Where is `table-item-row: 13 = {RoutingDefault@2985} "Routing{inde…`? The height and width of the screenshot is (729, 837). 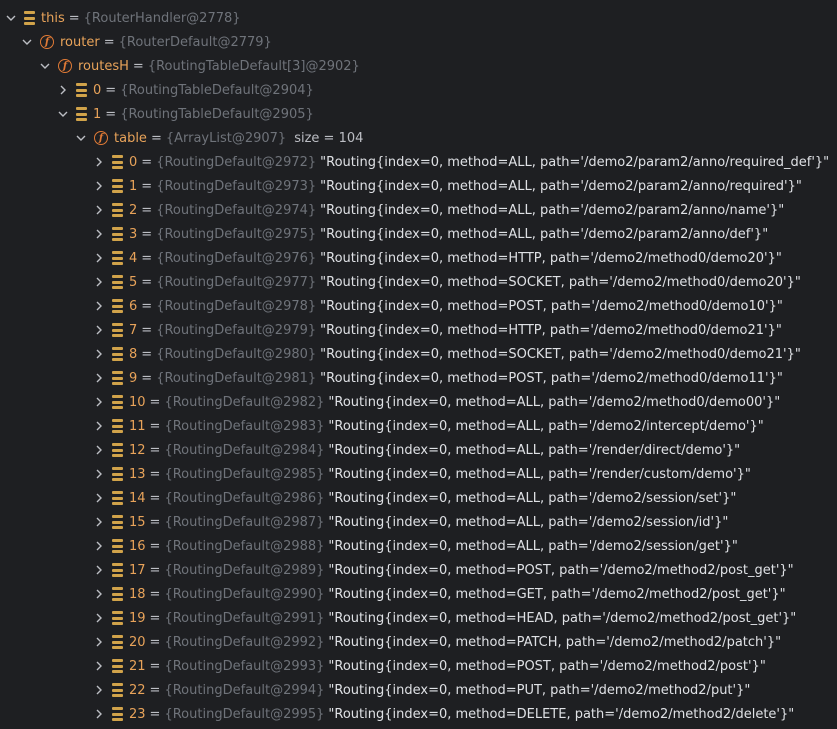
table-item-row: 13 = {RoutingDefault@2985} "Routing{inde… is located at coordinates (418, 474).